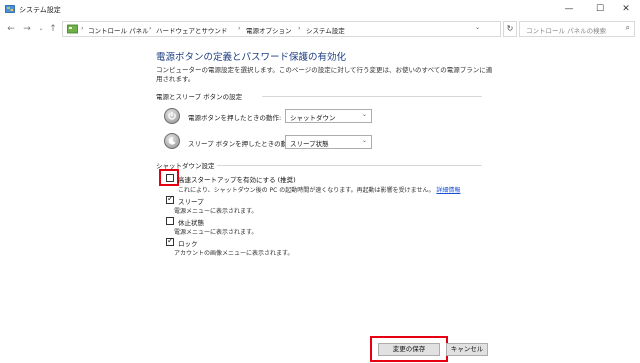 The height and width of the screenshot is (363, 640). Describe the element at coordinates (234, 253) in the screenshot. I see `lock-description: アカウントの画像メニューに表示されます。` at that location.